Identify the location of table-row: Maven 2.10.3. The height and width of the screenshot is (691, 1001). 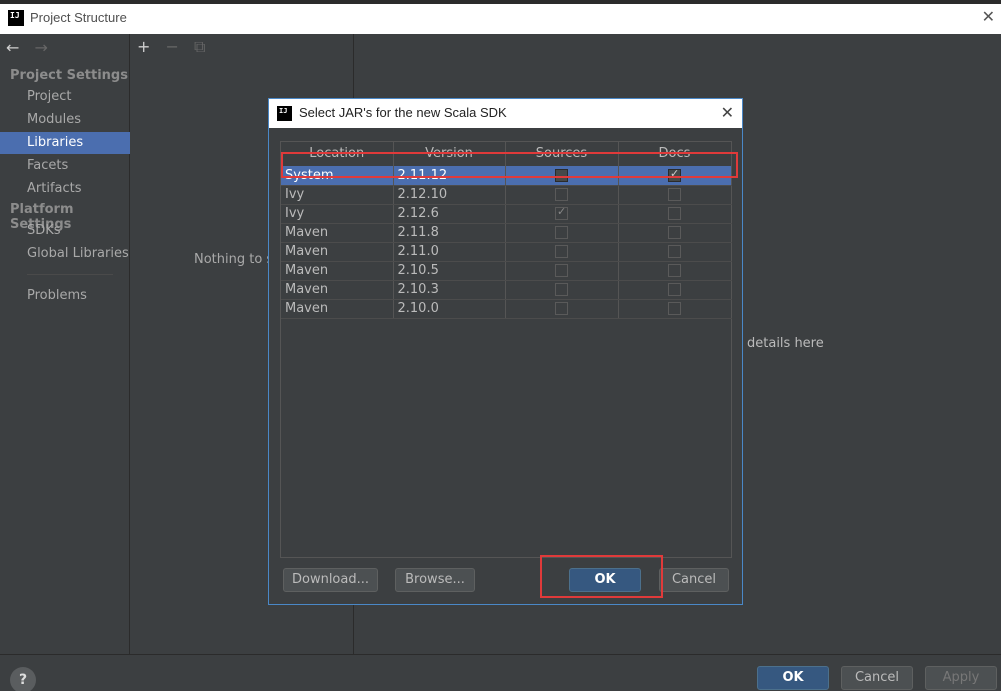
(506, 290).